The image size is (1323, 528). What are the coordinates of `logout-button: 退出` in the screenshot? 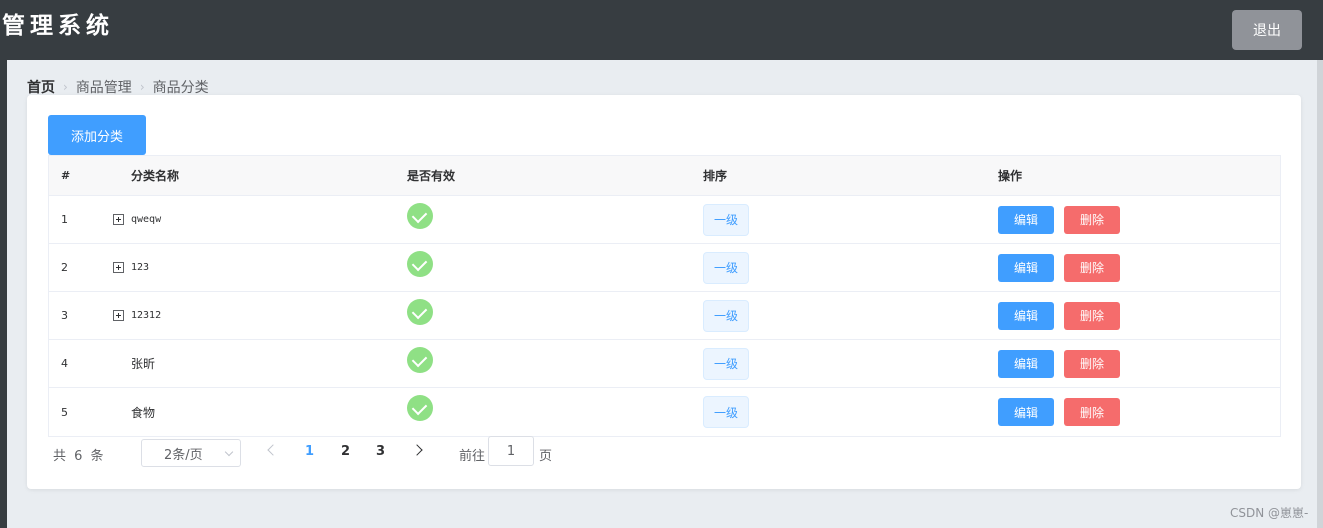 It's located at (1267, 30).